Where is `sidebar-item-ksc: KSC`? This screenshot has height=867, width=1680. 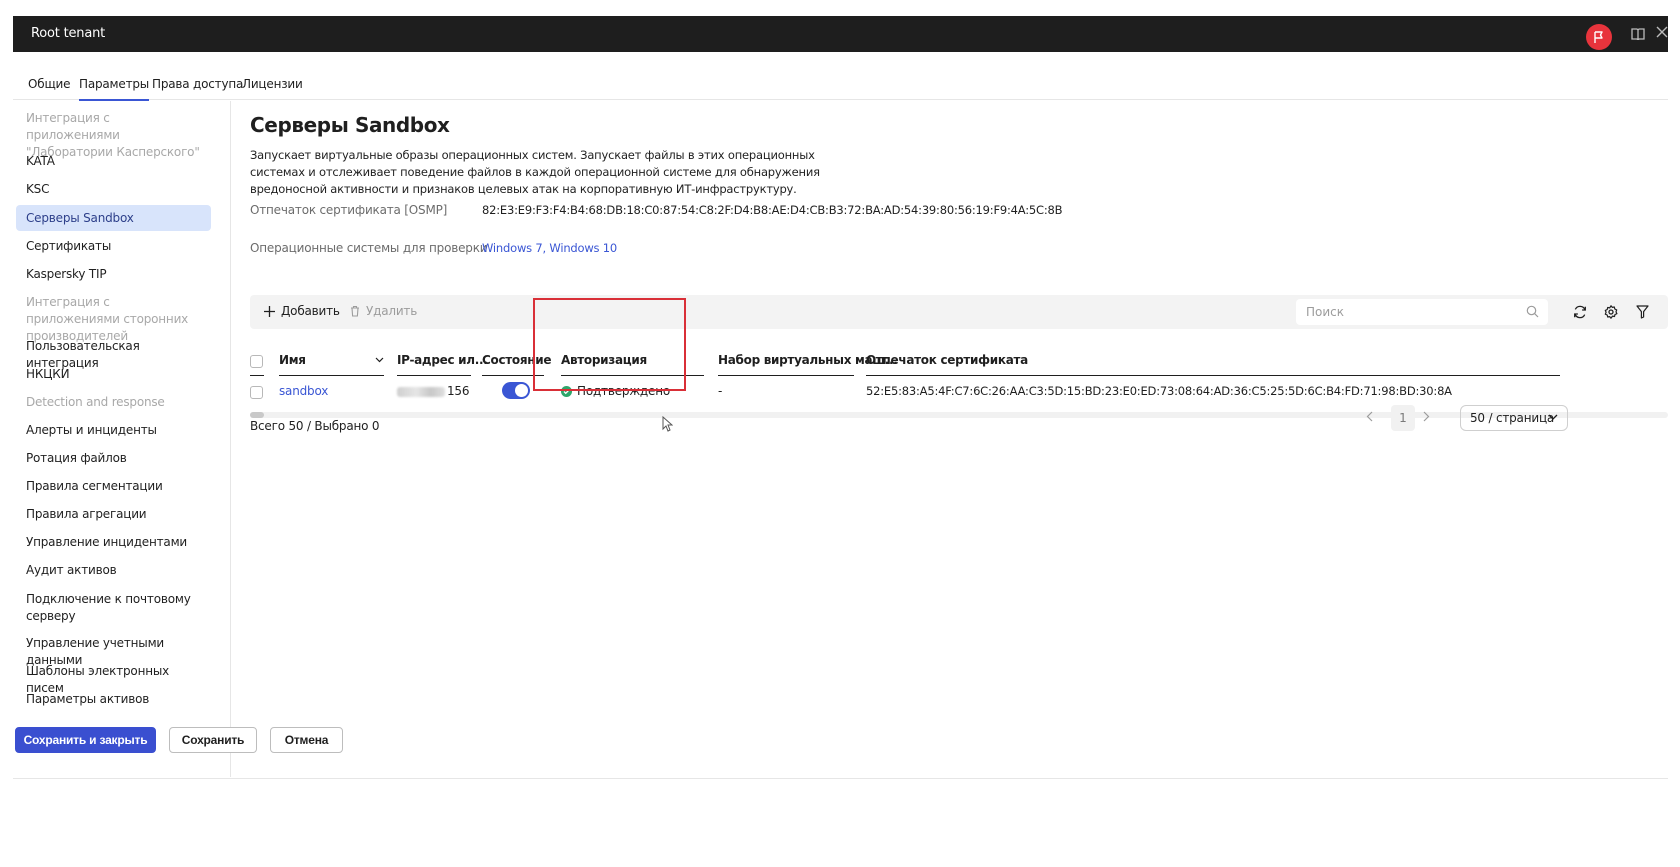
sidebar-item-ksc: KSC is located at coordinates (113, 189).